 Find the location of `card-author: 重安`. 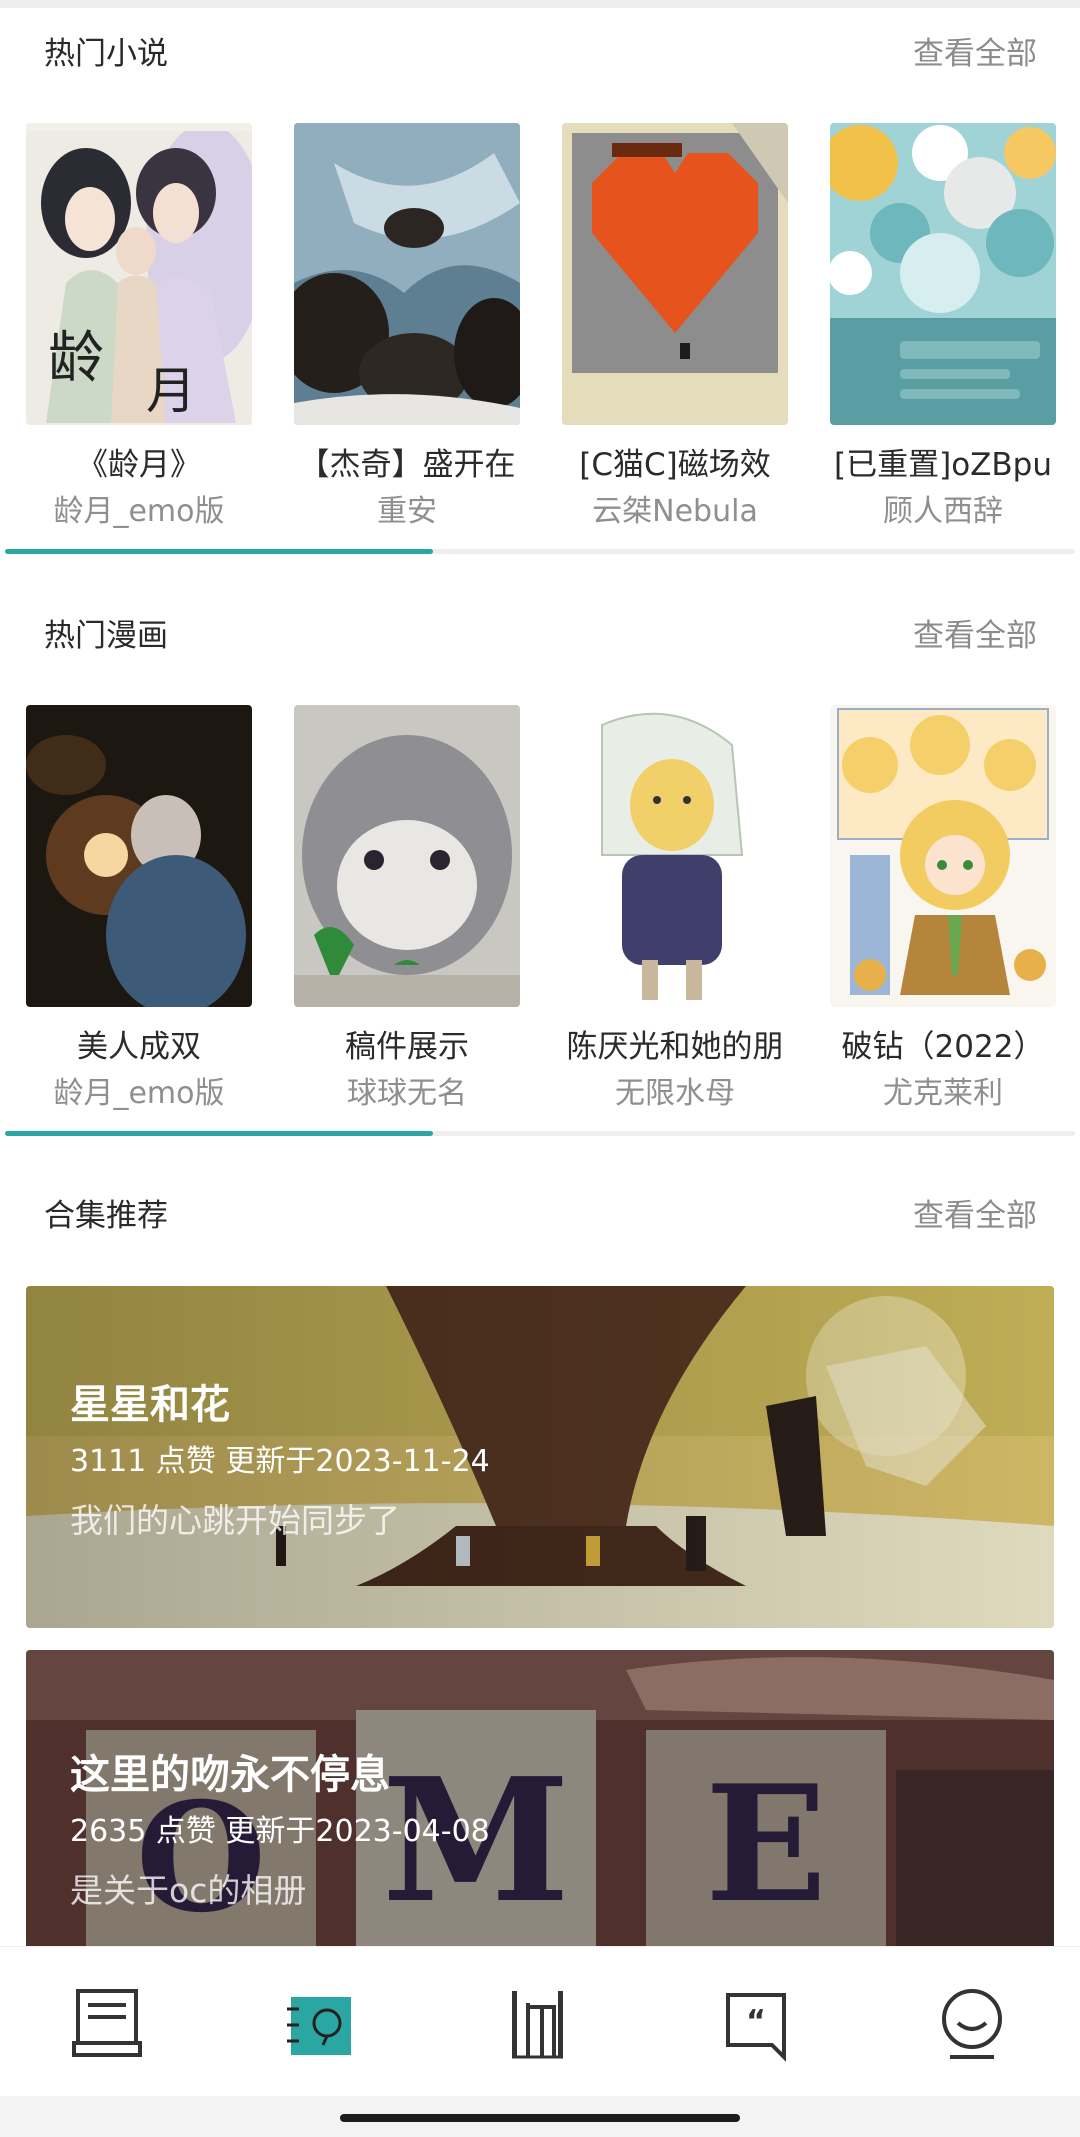

card-author: 重安 is located at coordinates (407, 511).